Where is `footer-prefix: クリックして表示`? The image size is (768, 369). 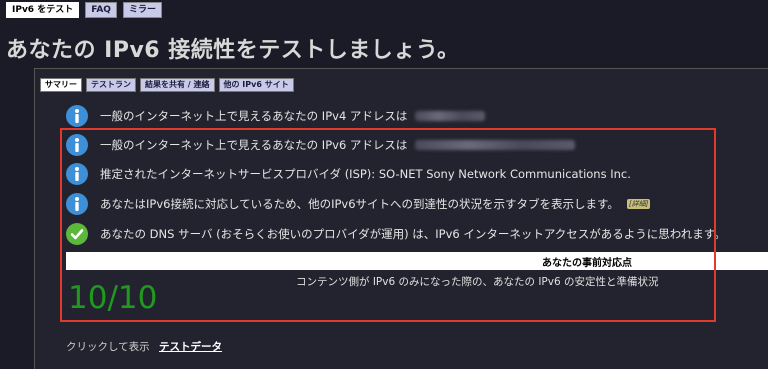 footer-prefix: クリックして表示 is located at coordinates (108, 347).